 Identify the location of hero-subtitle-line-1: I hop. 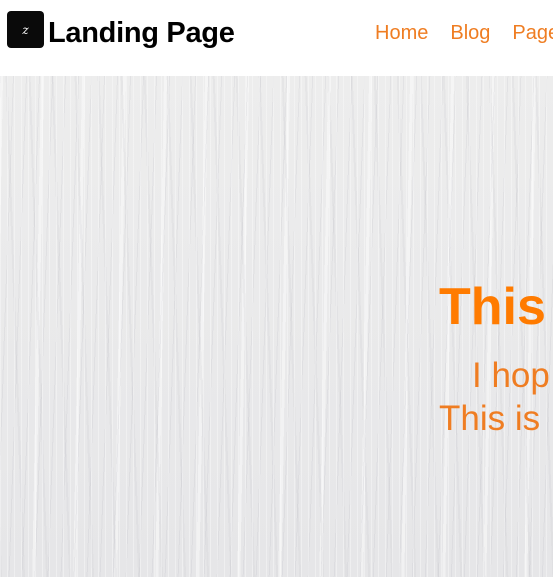
(511, 375).